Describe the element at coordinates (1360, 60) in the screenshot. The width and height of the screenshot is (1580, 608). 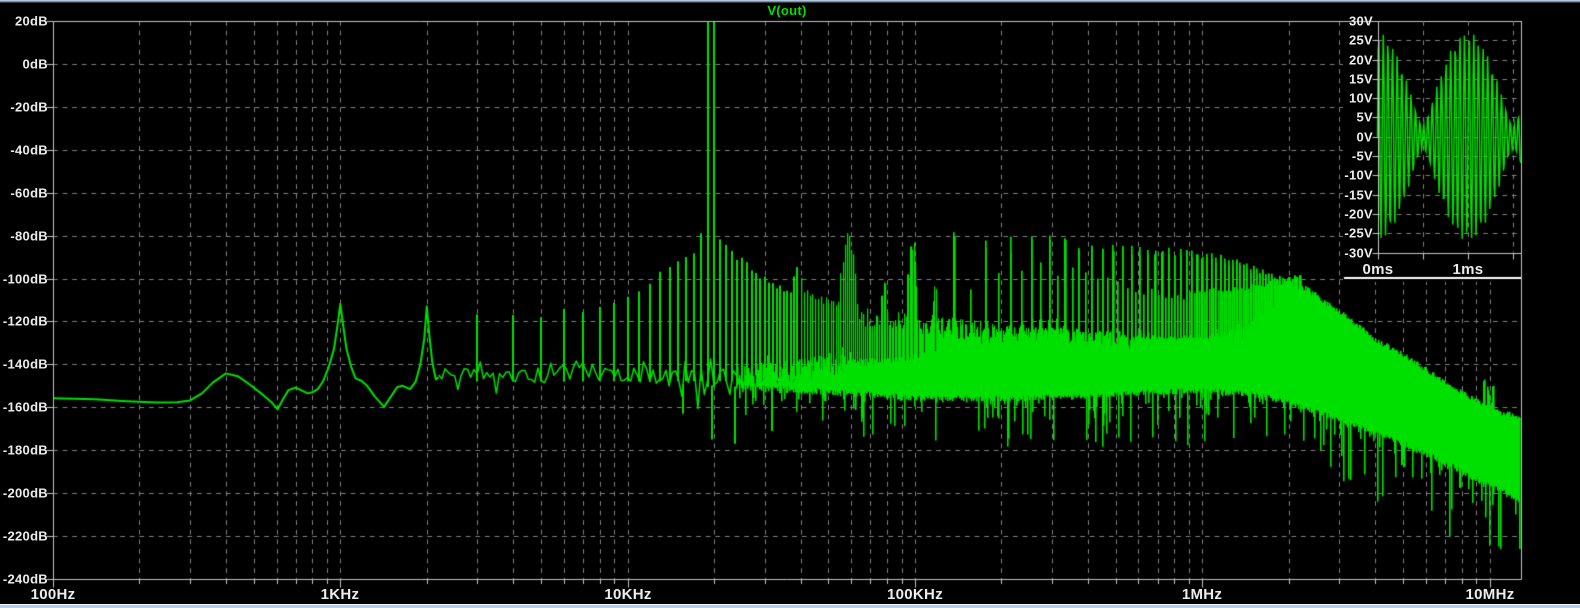
I see `inset-y-axis-label: 20V` at that location.